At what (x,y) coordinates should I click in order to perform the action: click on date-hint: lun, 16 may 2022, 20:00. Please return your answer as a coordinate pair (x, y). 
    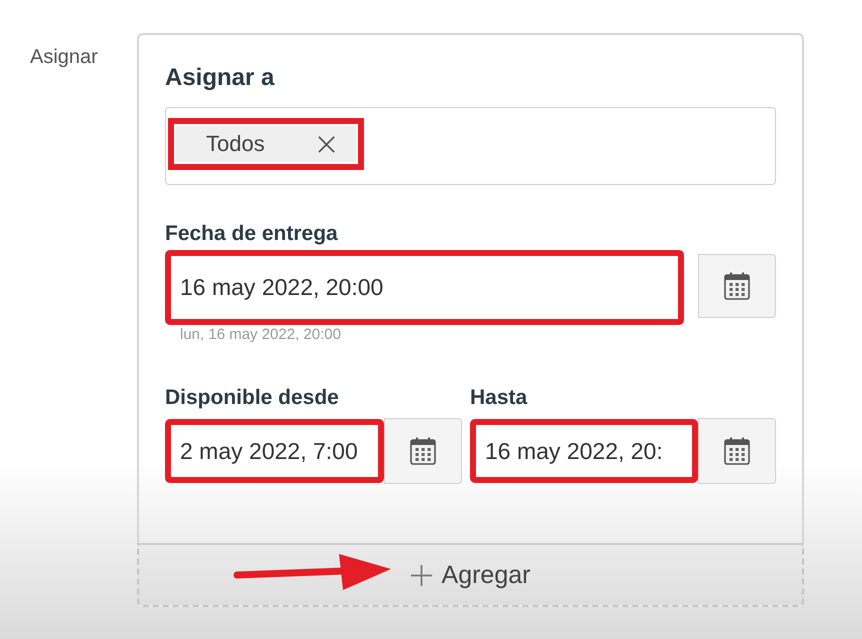
    Looking at the image, I should click on (260, 335).